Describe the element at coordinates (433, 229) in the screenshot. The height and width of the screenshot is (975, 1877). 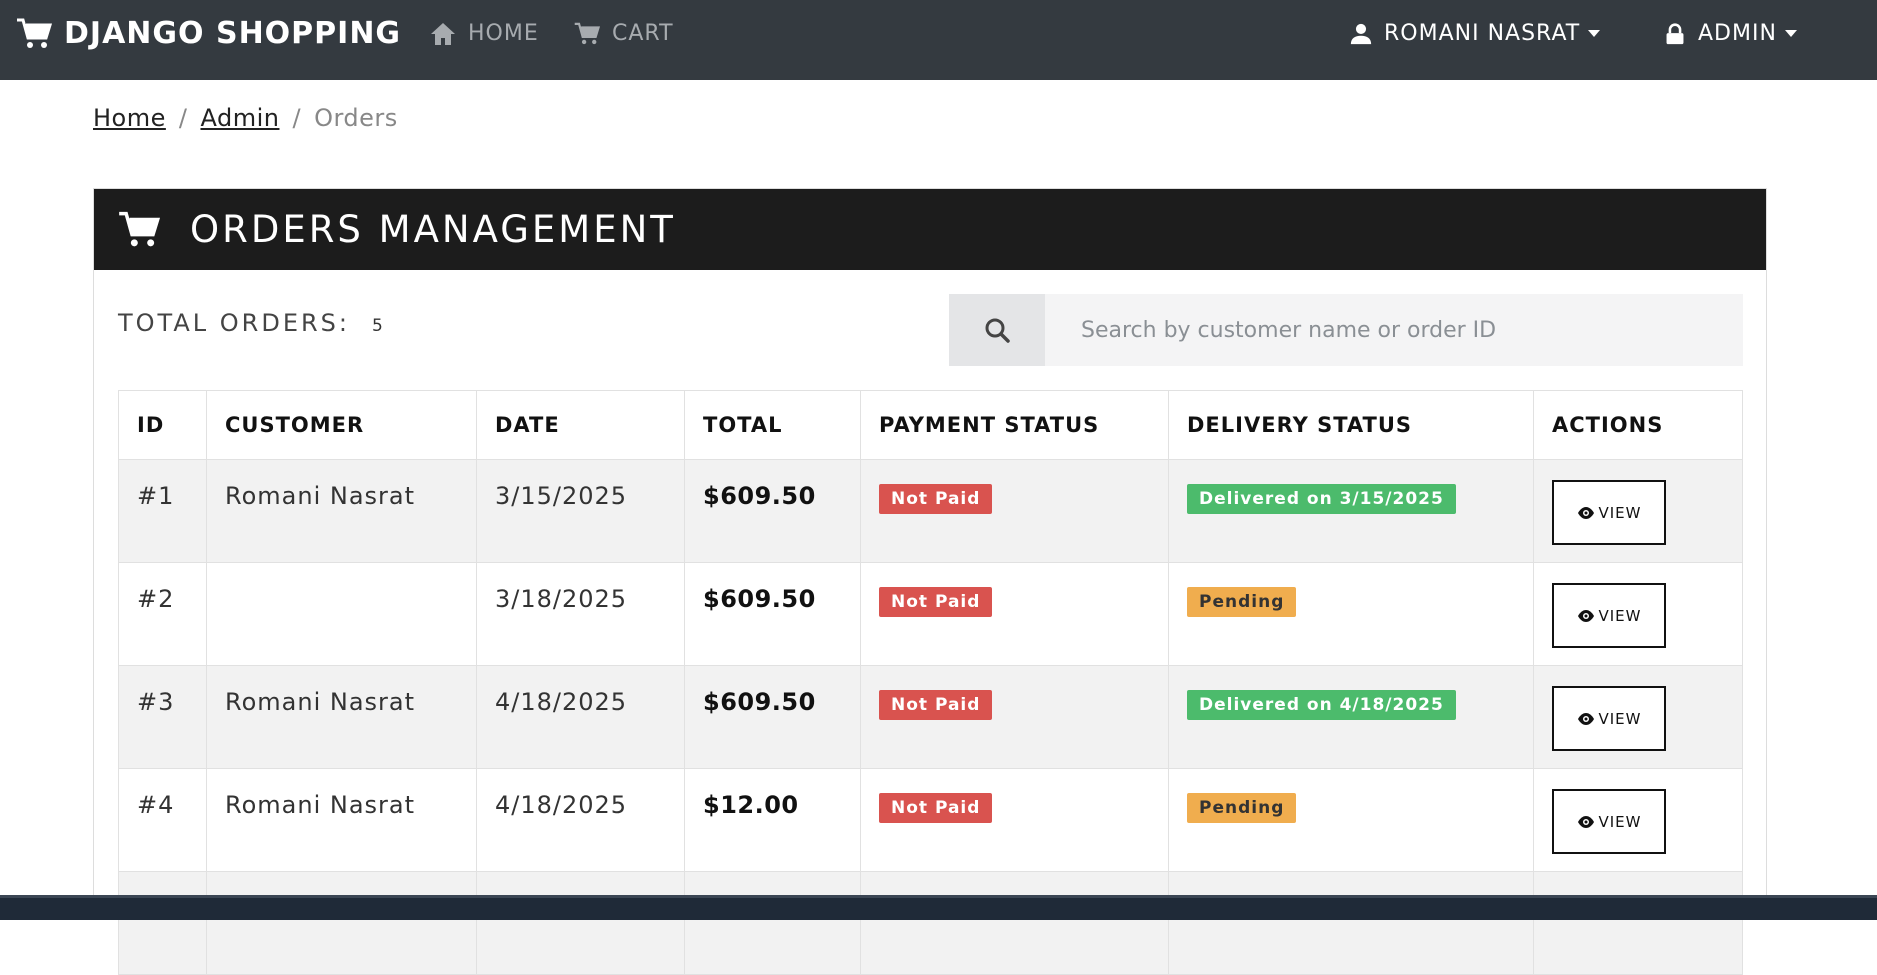
I see `page-title: ORDERS MANAGEMENT` at that location.